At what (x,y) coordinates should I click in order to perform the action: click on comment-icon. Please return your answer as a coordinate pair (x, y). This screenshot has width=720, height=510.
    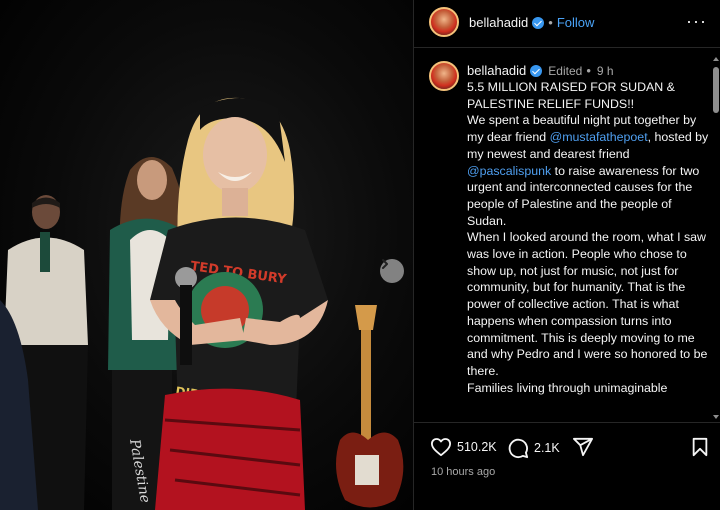
    Looking at the image, I should click on (518, 448).